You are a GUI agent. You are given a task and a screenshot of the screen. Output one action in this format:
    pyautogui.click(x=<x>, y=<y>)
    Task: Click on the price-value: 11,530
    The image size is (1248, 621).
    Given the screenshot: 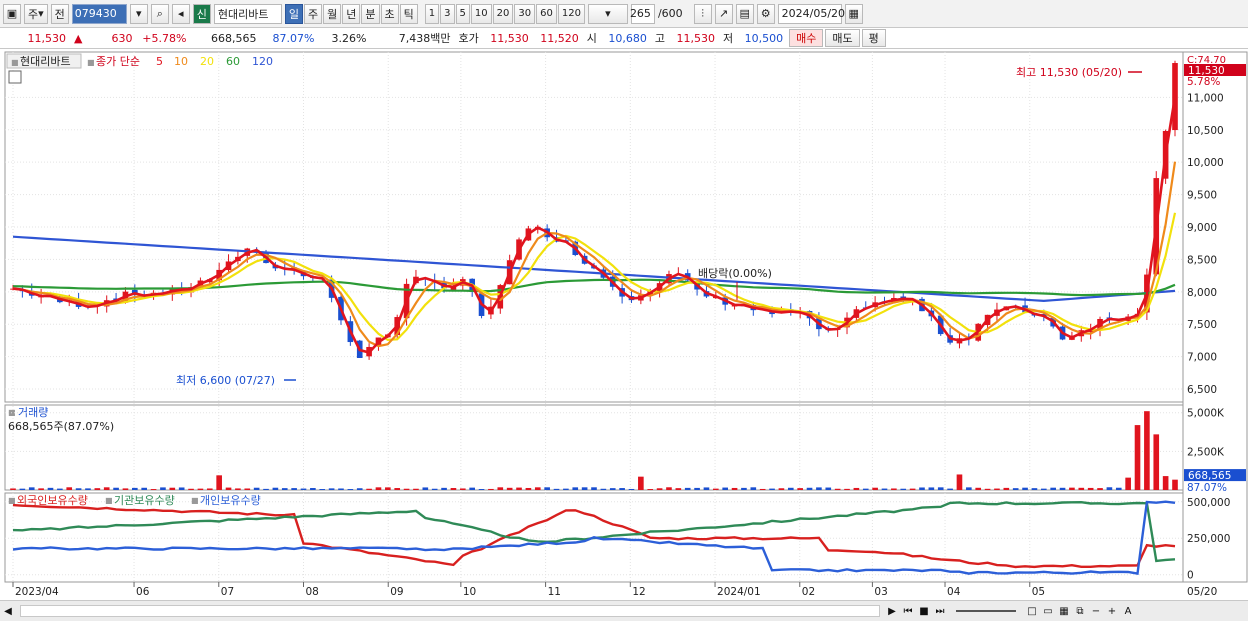 What is the action you would take?
    pyautogui.click(x=47, y=38)
    